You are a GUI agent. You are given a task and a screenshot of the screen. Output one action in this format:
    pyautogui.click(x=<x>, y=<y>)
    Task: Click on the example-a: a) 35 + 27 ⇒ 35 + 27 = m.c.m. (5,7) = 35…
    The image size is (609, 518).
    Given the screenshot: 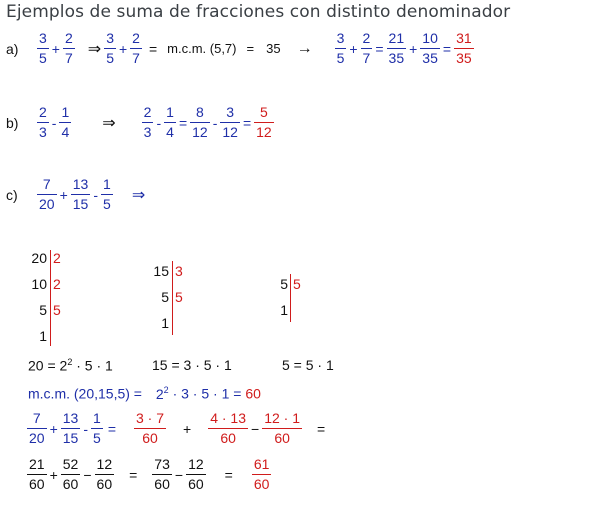 What is the action you would take?
    pyautogui.click(x=240, y=48)
    